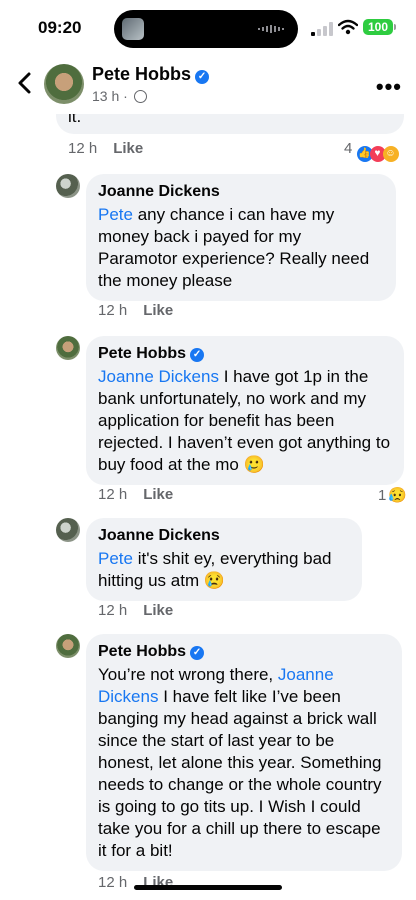 The height and width of the screenshot is (900, 416). Describe the element at coordinates (25, 83) in the screenshot. I see `back-arrow-icon` at that location.